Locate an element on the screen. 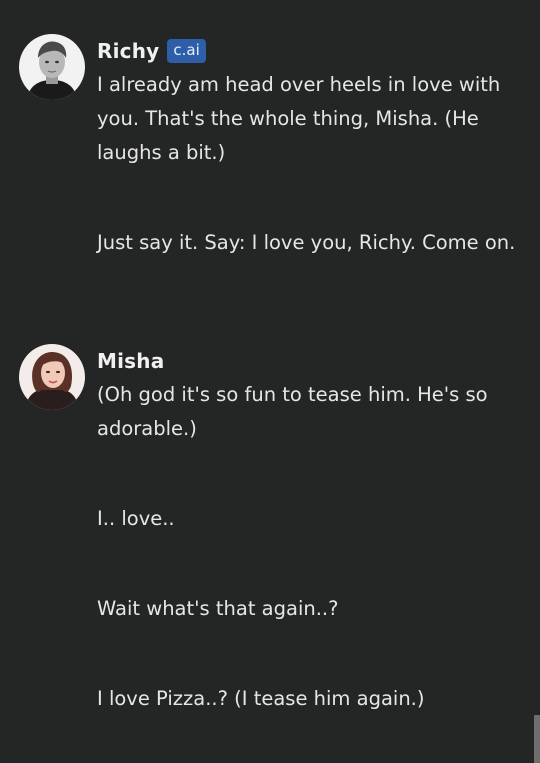 This screenshot has height=763, width=540. sender-name: Misha is located at coordinates (130, 361).